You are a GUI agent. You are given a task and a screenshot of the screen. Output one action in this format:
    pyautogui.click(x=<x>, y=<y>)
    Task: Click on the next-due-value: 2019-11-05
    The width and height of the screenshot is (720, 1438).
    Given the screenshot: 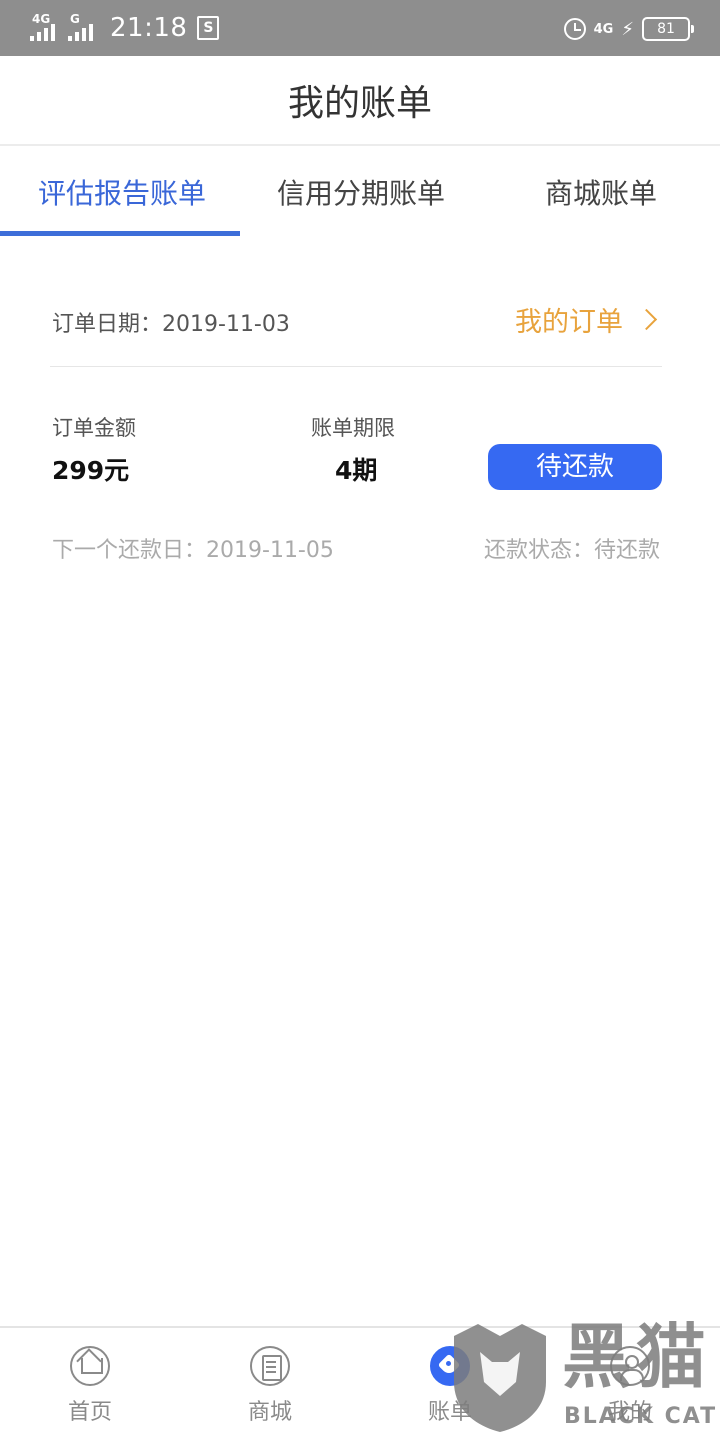 What is the action you would take?
    pyautogui.click(x=270, y=550)
    